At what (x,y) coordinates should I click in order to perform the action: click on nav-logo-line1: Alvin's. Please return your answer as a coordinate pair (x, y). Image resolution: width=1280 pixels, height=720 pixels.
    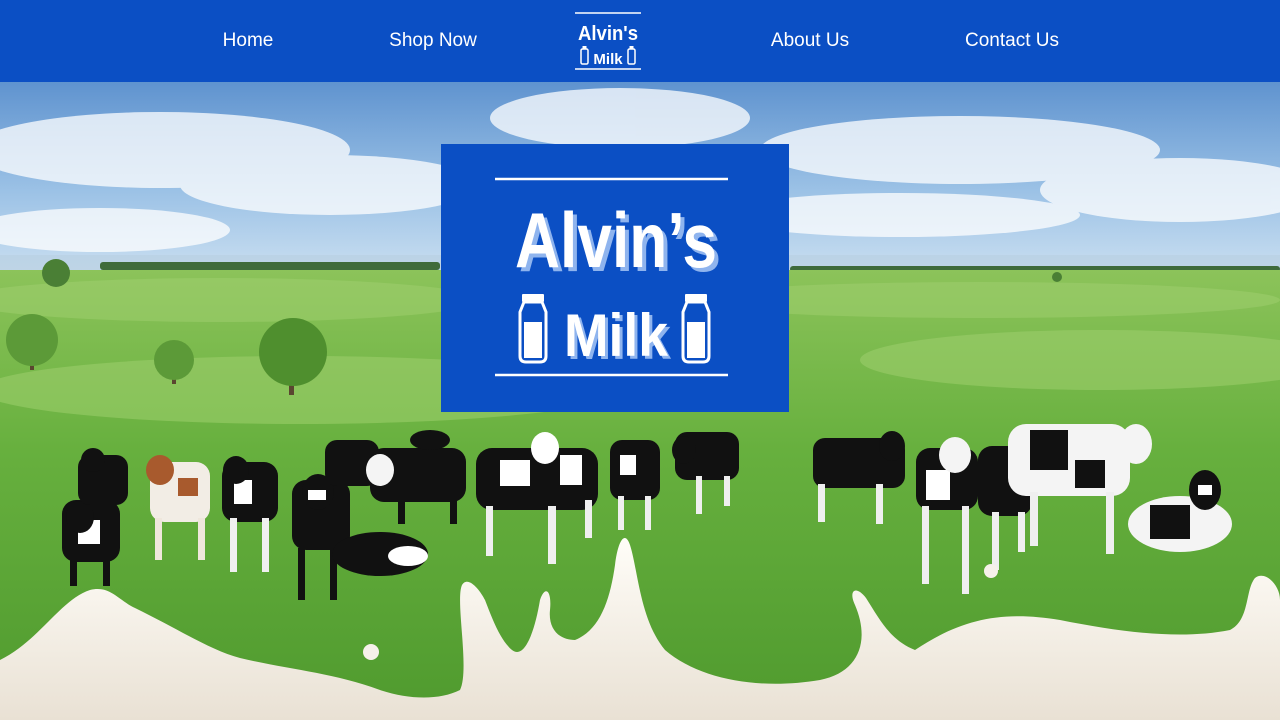
    Looking at the image, I should click on (608, 34).